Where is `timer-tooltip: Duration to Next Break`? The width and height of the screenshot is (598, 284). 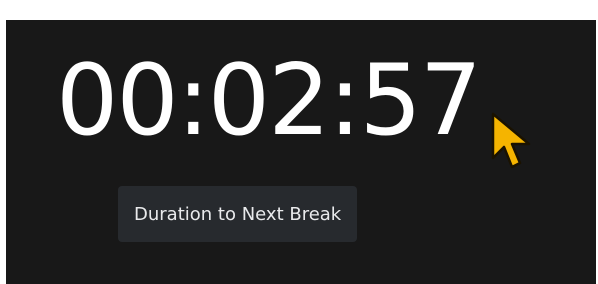 timer-tooltip: Duration to Next Break is located at coordinates (238, 214).